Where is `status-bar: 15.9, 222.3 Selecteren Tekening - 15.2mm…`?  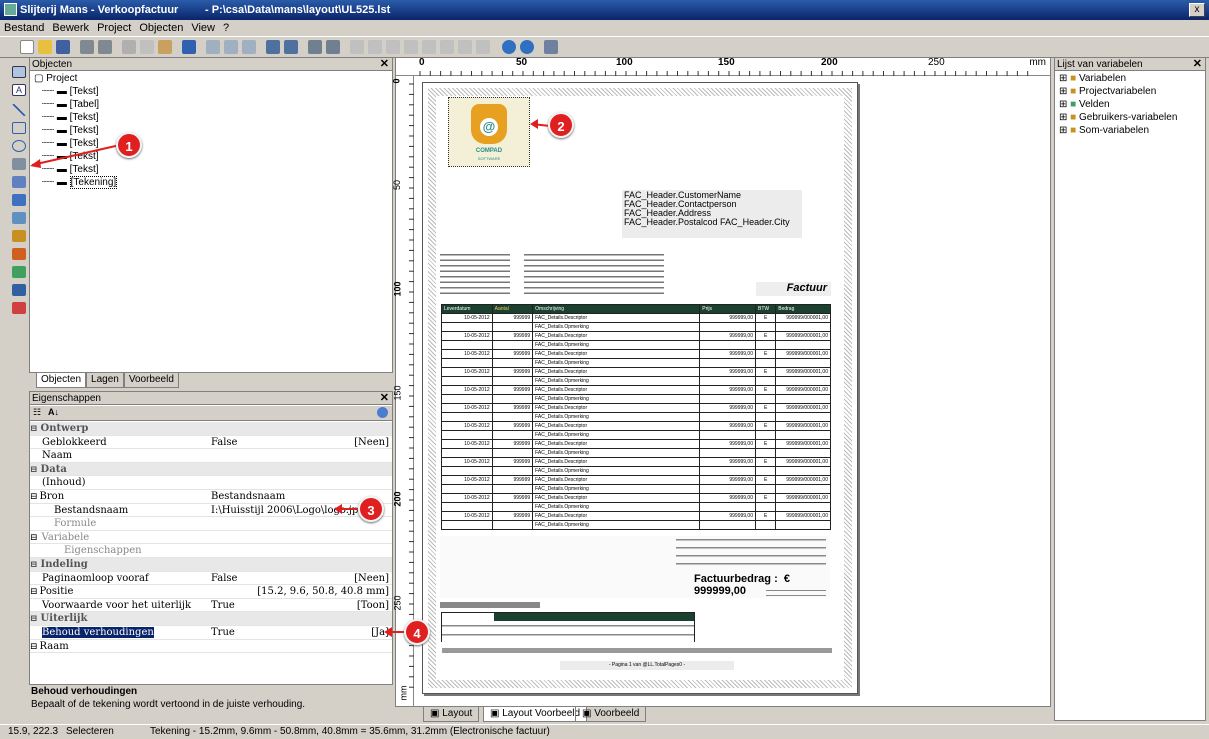
status-bar: 15.9, 222.3 Selecteren Tekening - 15.2mm… is located at coordinates (604, 731).